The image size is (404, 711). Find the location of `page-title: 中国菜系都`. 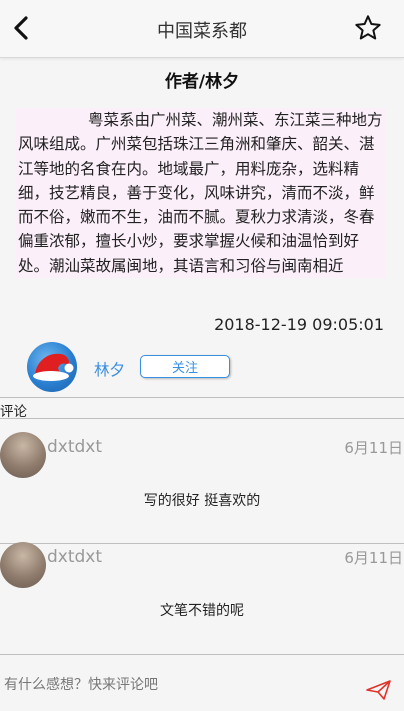

page-title: 中国菜系都 is located at coordinates (202, 31).